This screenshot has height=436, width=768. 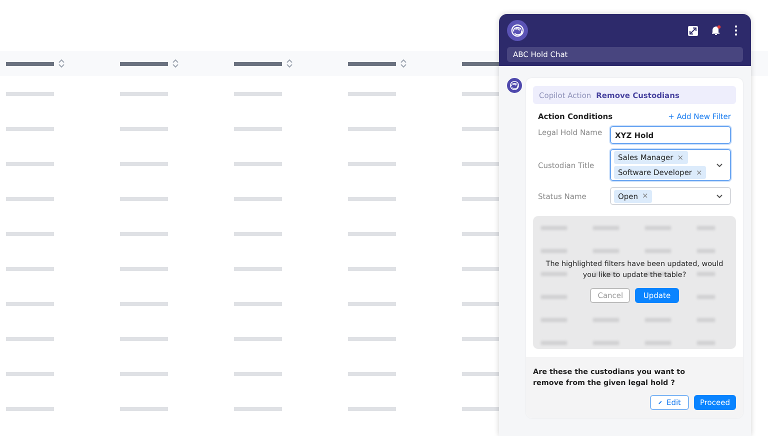 I want to click on pencil-icon, so click(x=660, y=402).